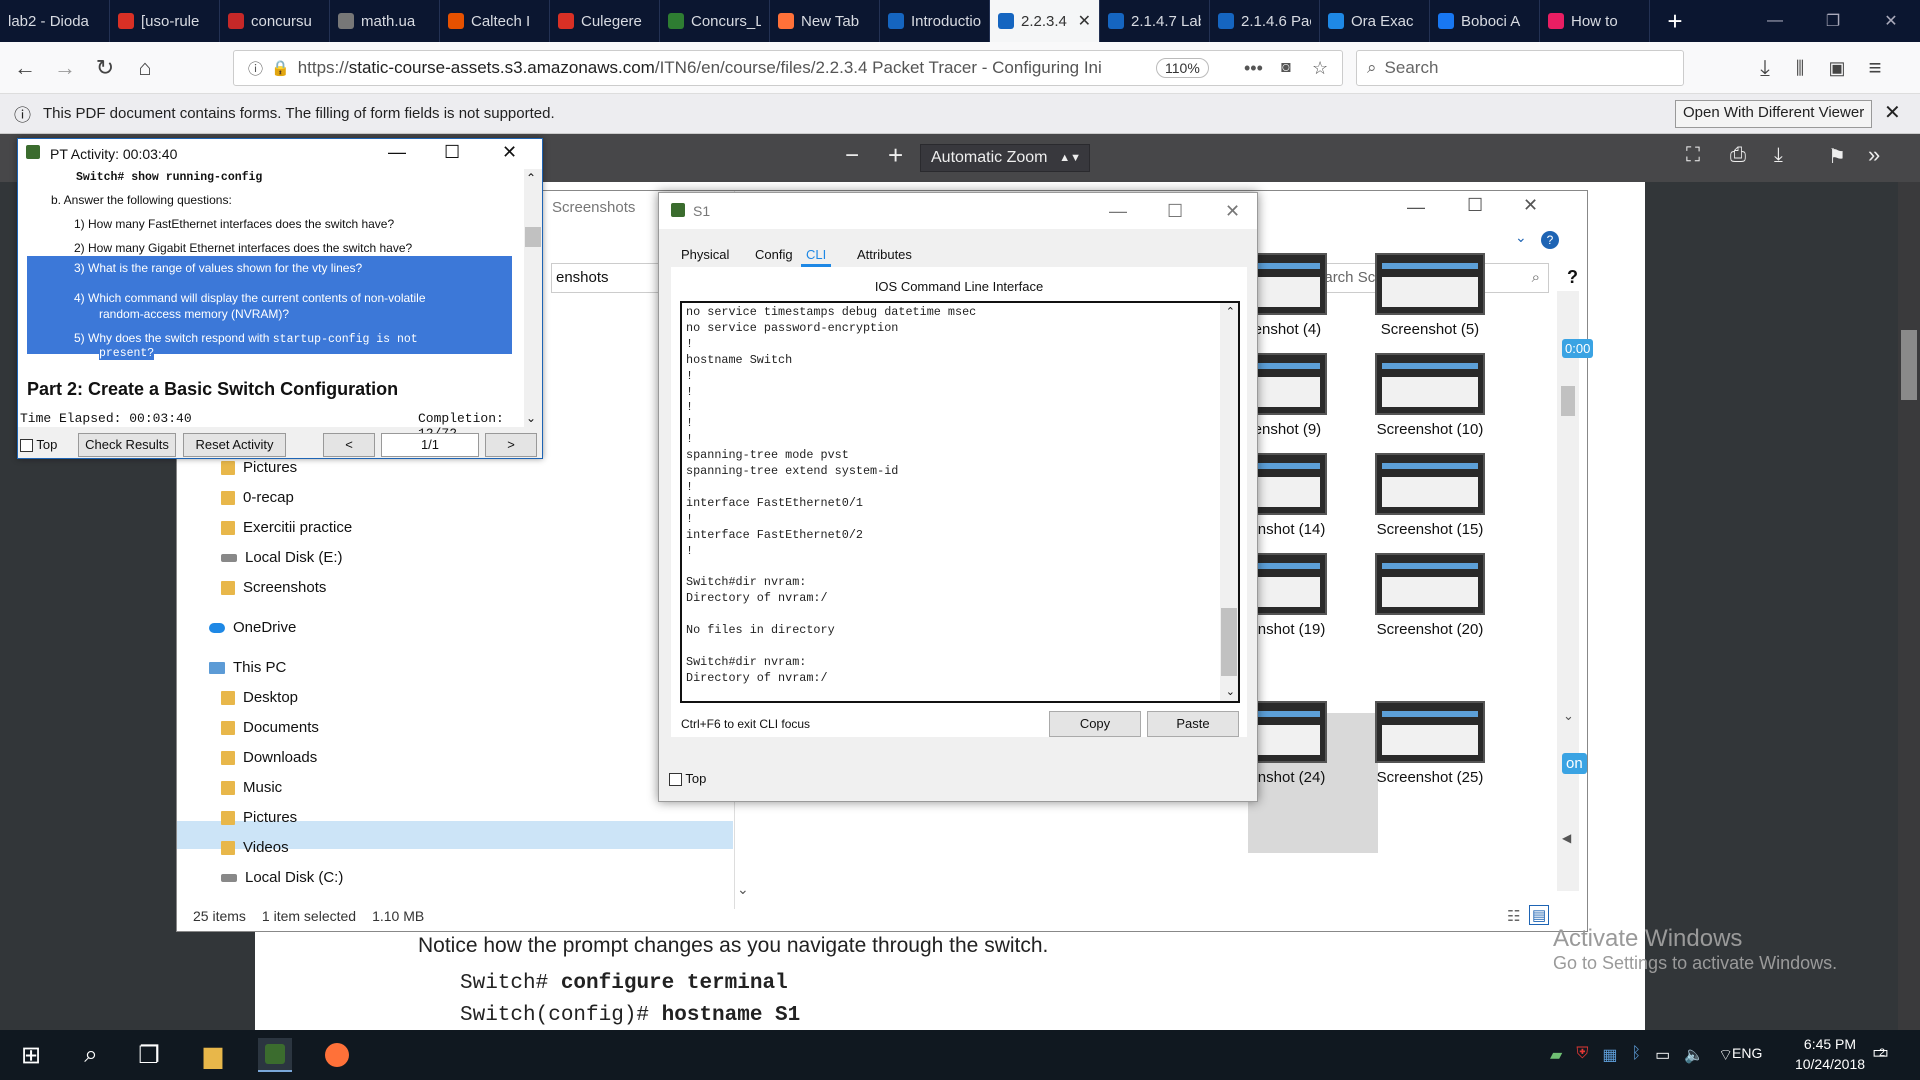 Image resolution: width=1920 pixels, height=1080 pixels. Describe the element at coordinates (349, 445) in the screenshot. I see `previous-page-button: <` at that location.